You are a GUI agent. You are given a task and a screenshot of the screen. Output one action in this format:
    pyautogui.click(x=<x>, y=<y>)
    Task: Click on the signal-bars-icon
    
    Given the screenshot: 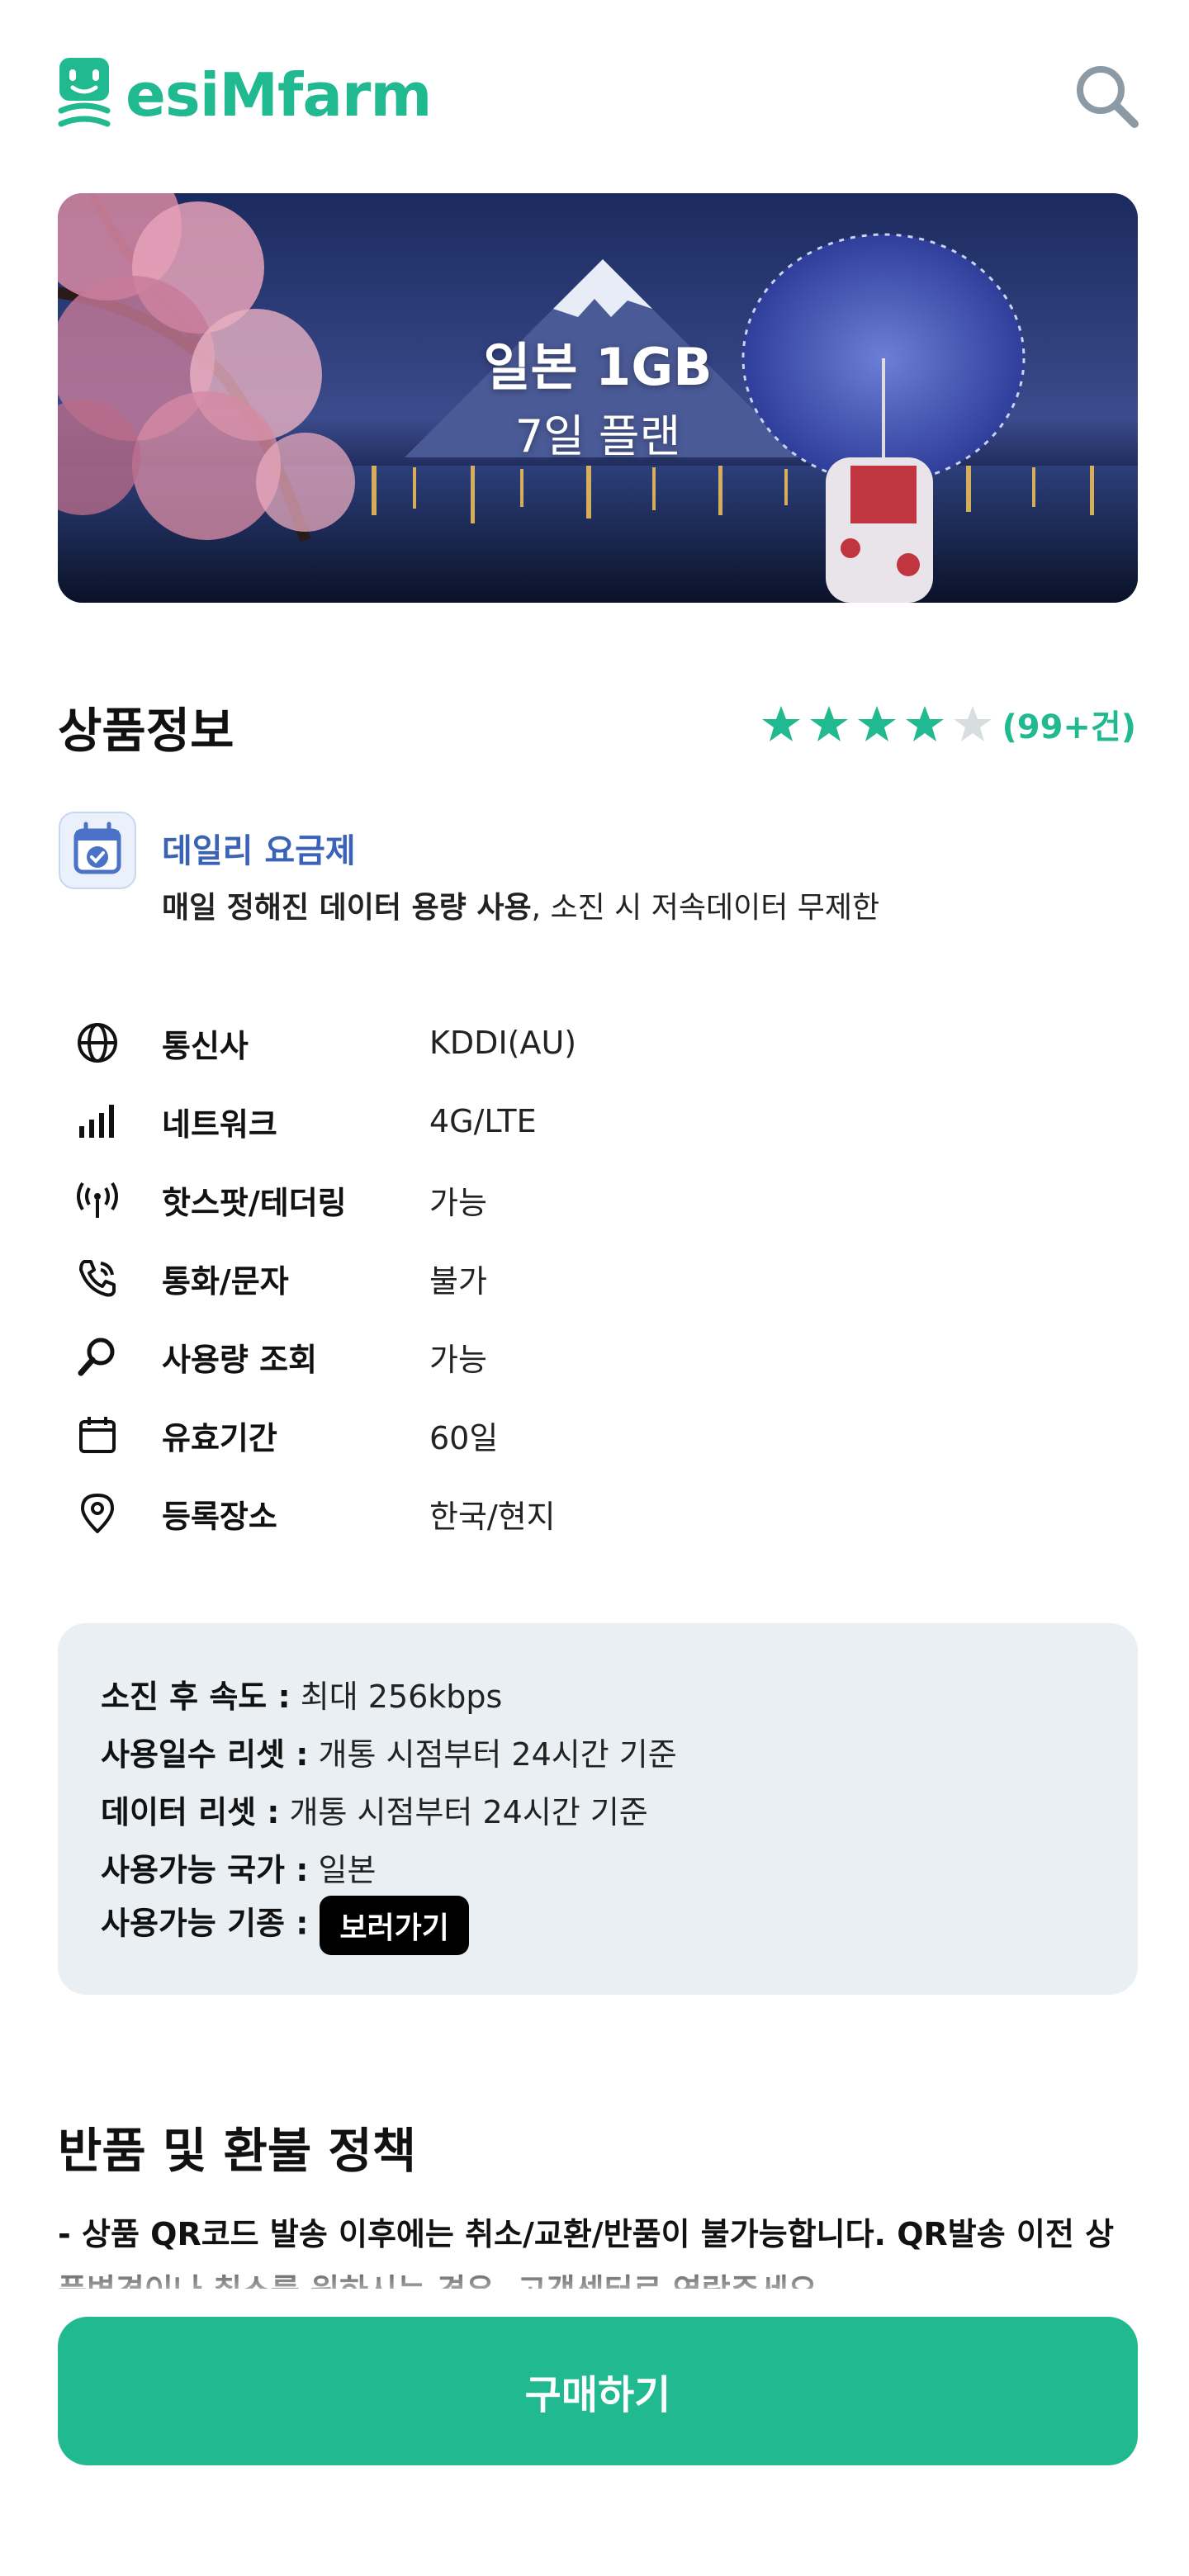 What is the action you would take?
    pyautogui.click(x=96, y=1121)
    